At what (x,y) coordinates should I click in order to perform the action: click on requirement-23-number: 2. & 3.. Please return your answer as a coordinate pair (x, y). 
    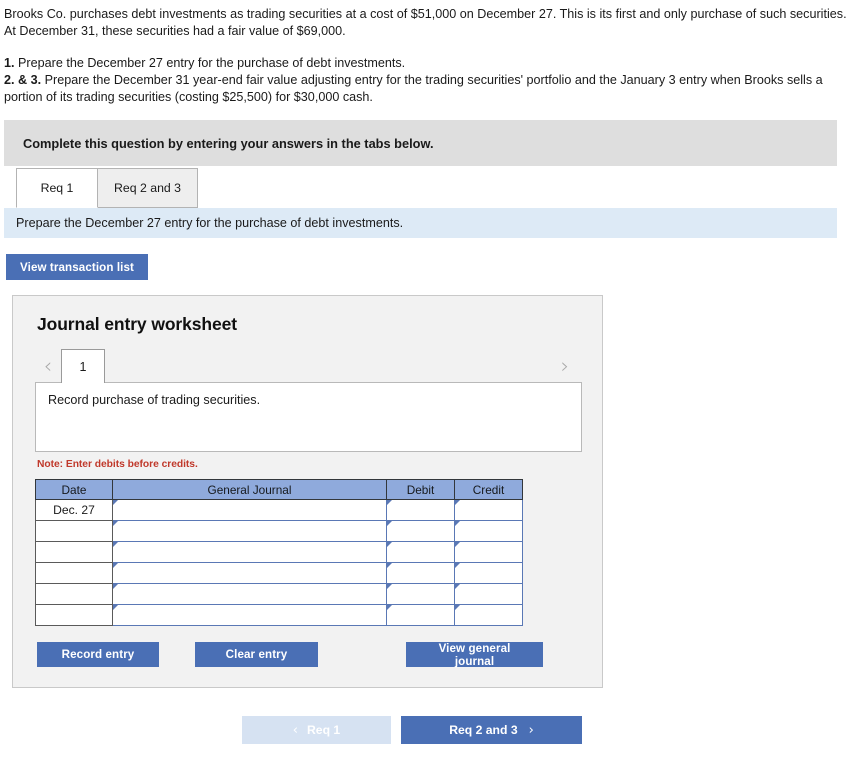
    Looking at the image, I should click on (23, 80).